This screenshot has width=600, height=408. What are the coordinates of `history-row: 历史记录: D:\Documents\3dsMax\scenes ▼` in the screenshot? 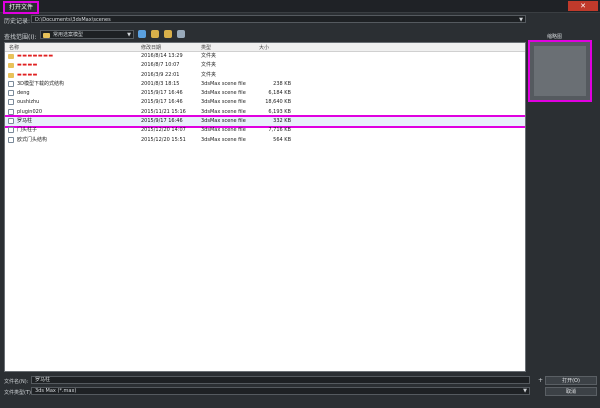 It's located at (265, 20).